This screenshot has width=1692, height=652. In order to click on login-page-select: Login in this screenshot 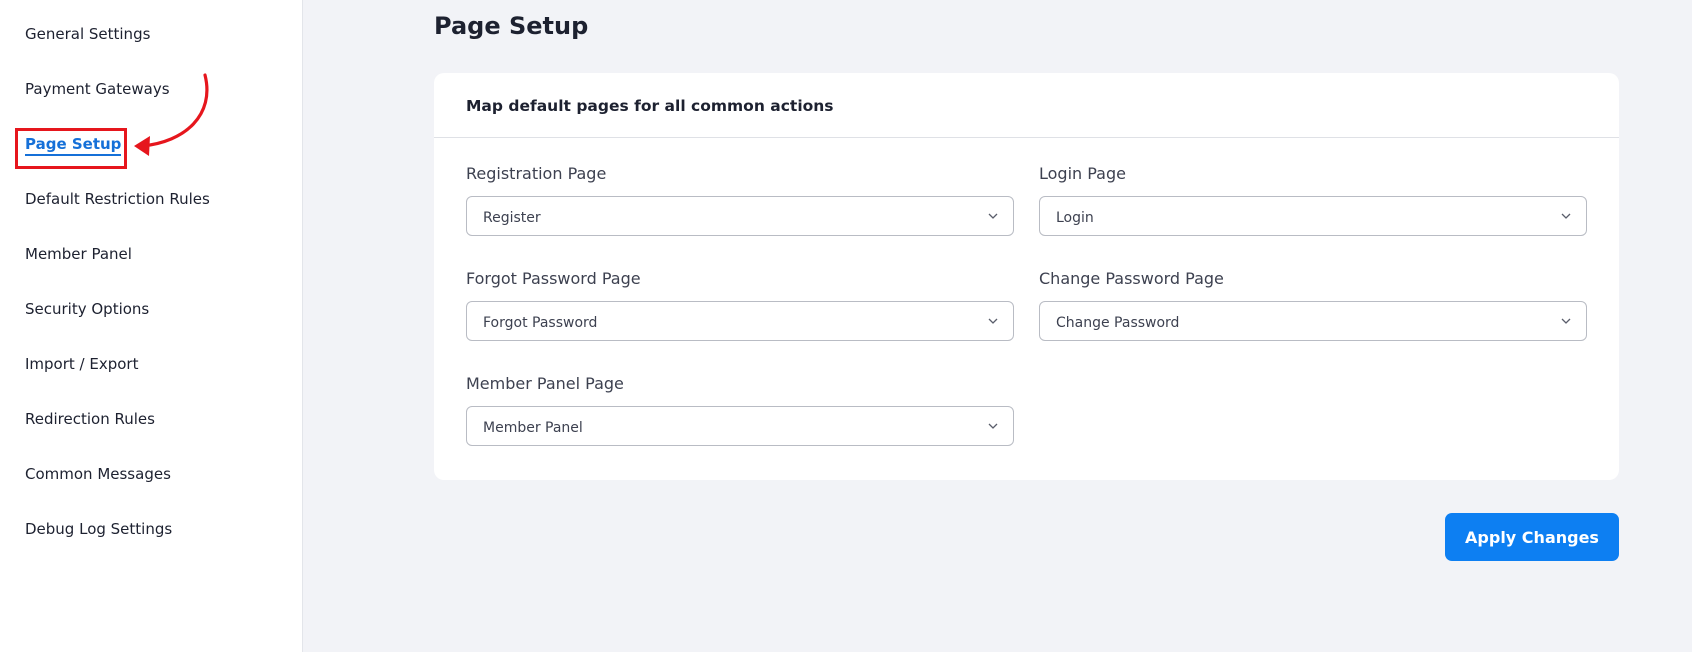, I will do `click(1313, 216)`.